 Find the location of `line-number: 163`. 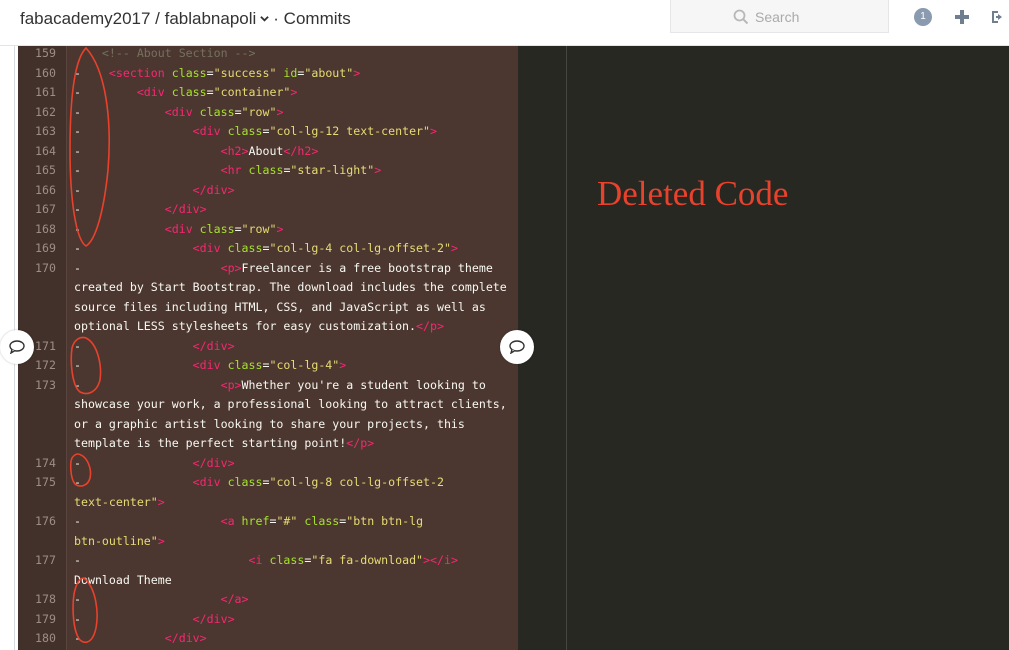

line-number: 163 is located at coordinates (37, 132).